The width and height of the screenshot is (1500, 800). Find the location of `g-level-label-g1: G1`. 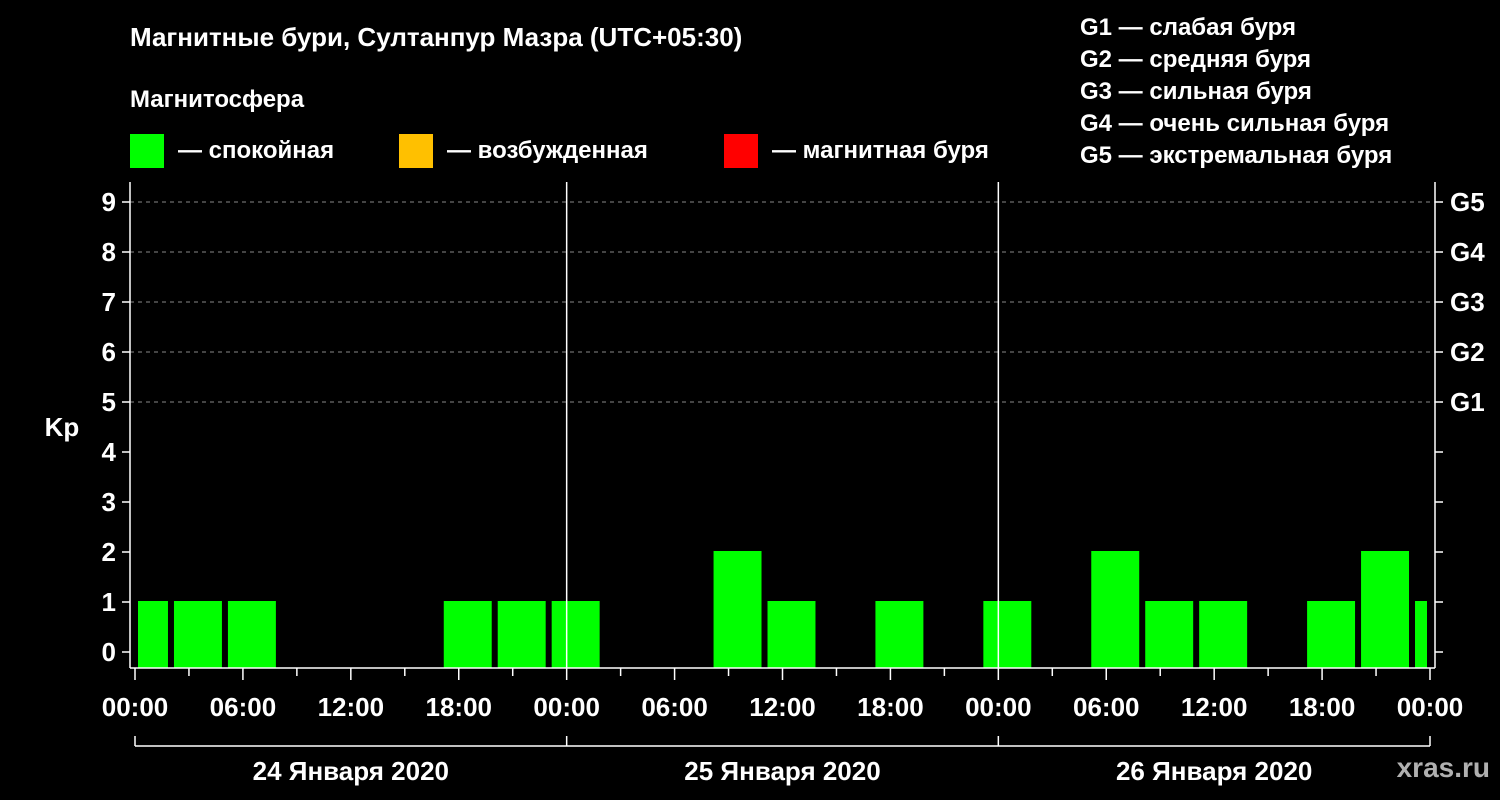

g-level-label-g1: G1 is located at coordinates (1467, 402).